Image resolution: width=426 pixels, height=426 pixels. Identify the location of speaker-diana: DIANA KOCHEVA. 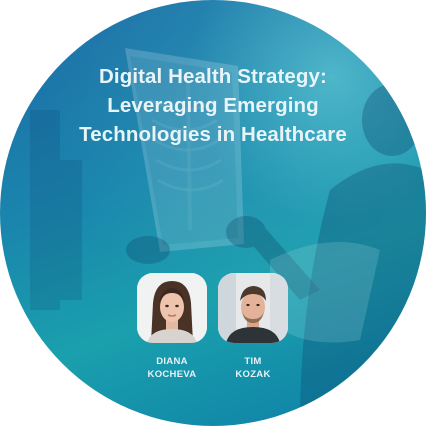
(172, 327).